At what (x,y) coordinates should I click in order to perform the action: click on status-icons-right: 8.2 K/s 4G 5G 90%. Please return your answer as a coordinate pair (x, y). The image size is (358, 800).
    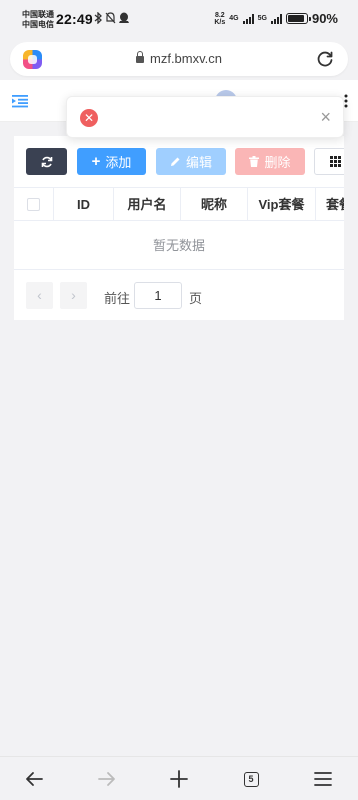
    Looking at the image, I should click on (276, 18).